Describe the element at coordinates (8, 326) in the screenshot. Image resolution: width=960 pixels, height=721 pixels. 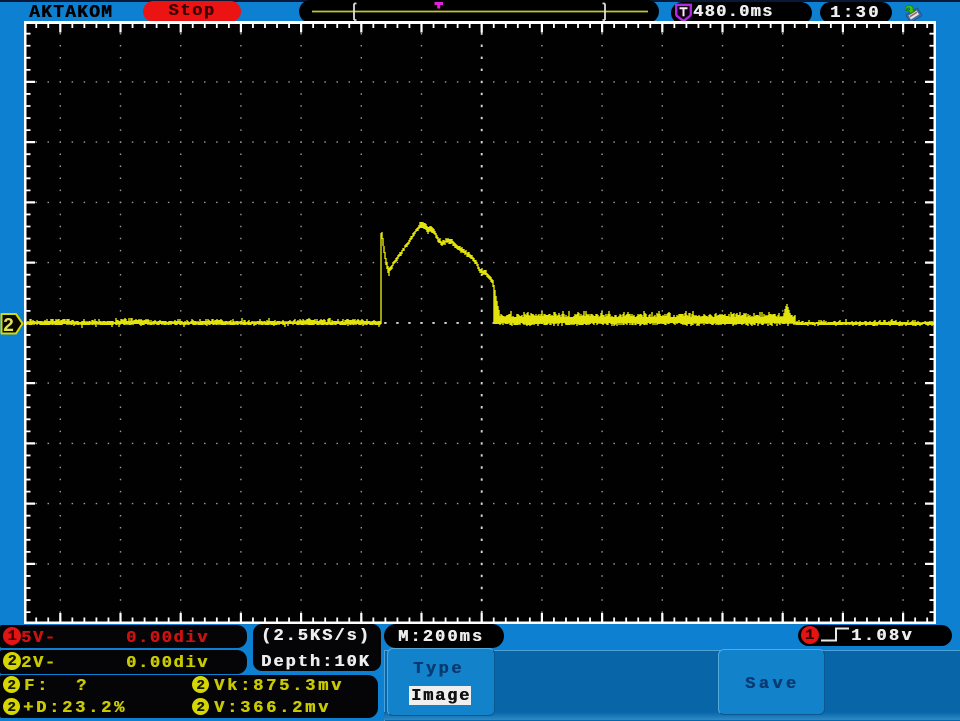
I see `svg-text: 2` at that location.